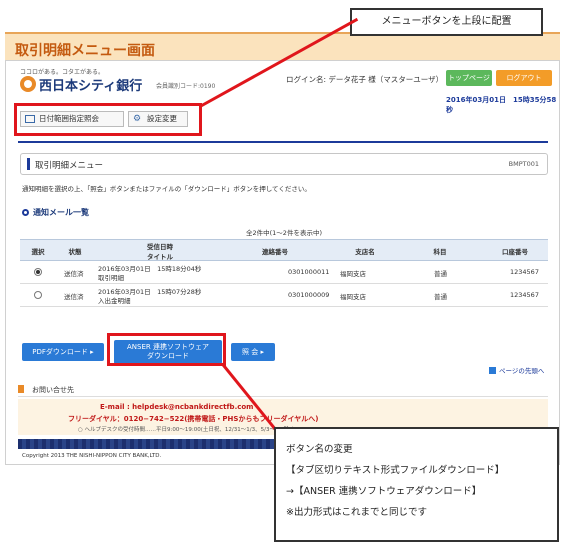 Image resolution: width=570 pixels, height=559 pixels. Describe the element at coordinates (85, 51) in the screenshot. I see `page-title: 取引明細メニュー画面` at that location.